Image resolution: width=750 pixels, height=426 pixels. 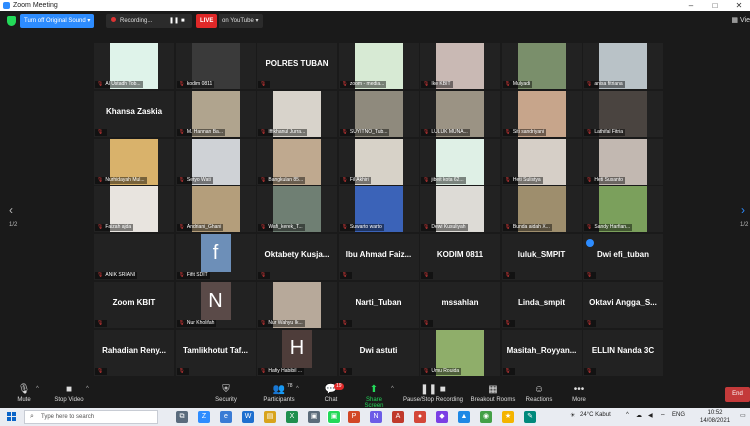 What do you see at coordinates (539, 393) in the screenshot?
I see `reactions-button: ☺ Reactions` at bounding box center [539, 393].